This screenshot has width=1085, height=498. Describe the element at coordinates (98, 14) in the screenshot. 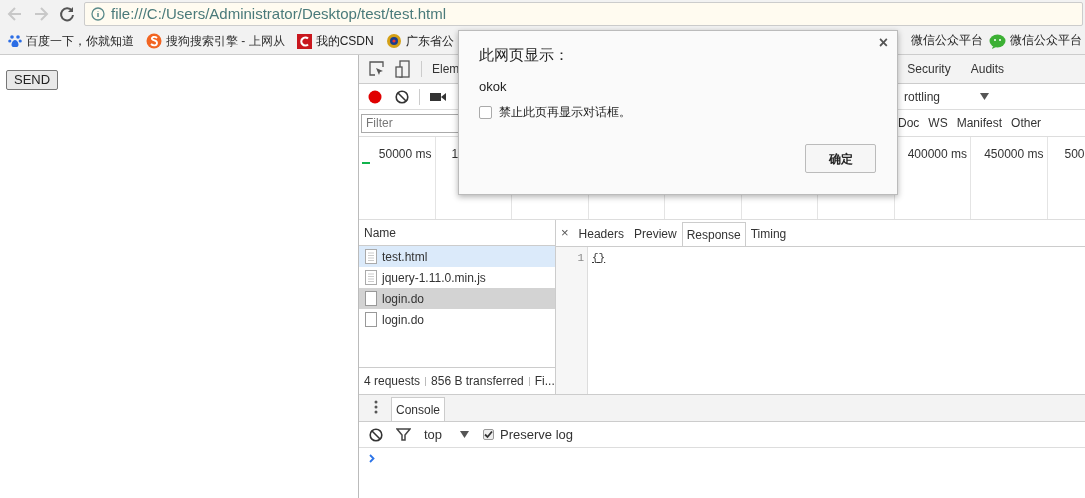

I see `info-icon` at that location.